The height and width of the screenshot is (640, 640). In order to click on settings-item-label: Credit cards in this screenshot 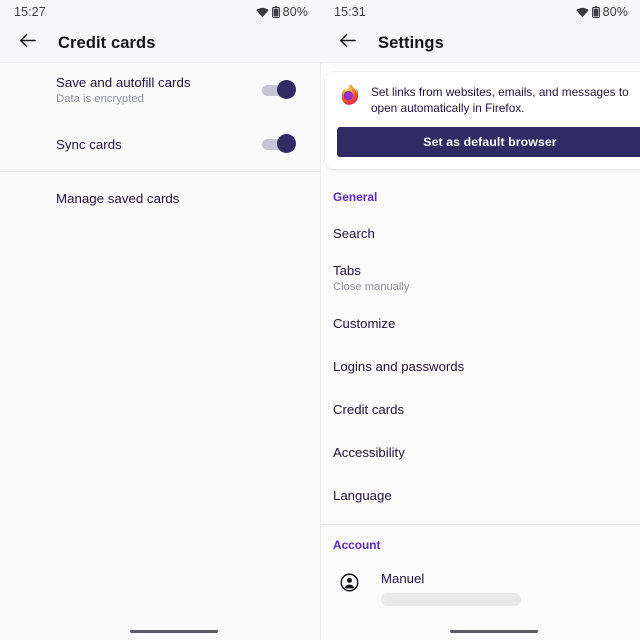, I will do `click(369, 409)`.